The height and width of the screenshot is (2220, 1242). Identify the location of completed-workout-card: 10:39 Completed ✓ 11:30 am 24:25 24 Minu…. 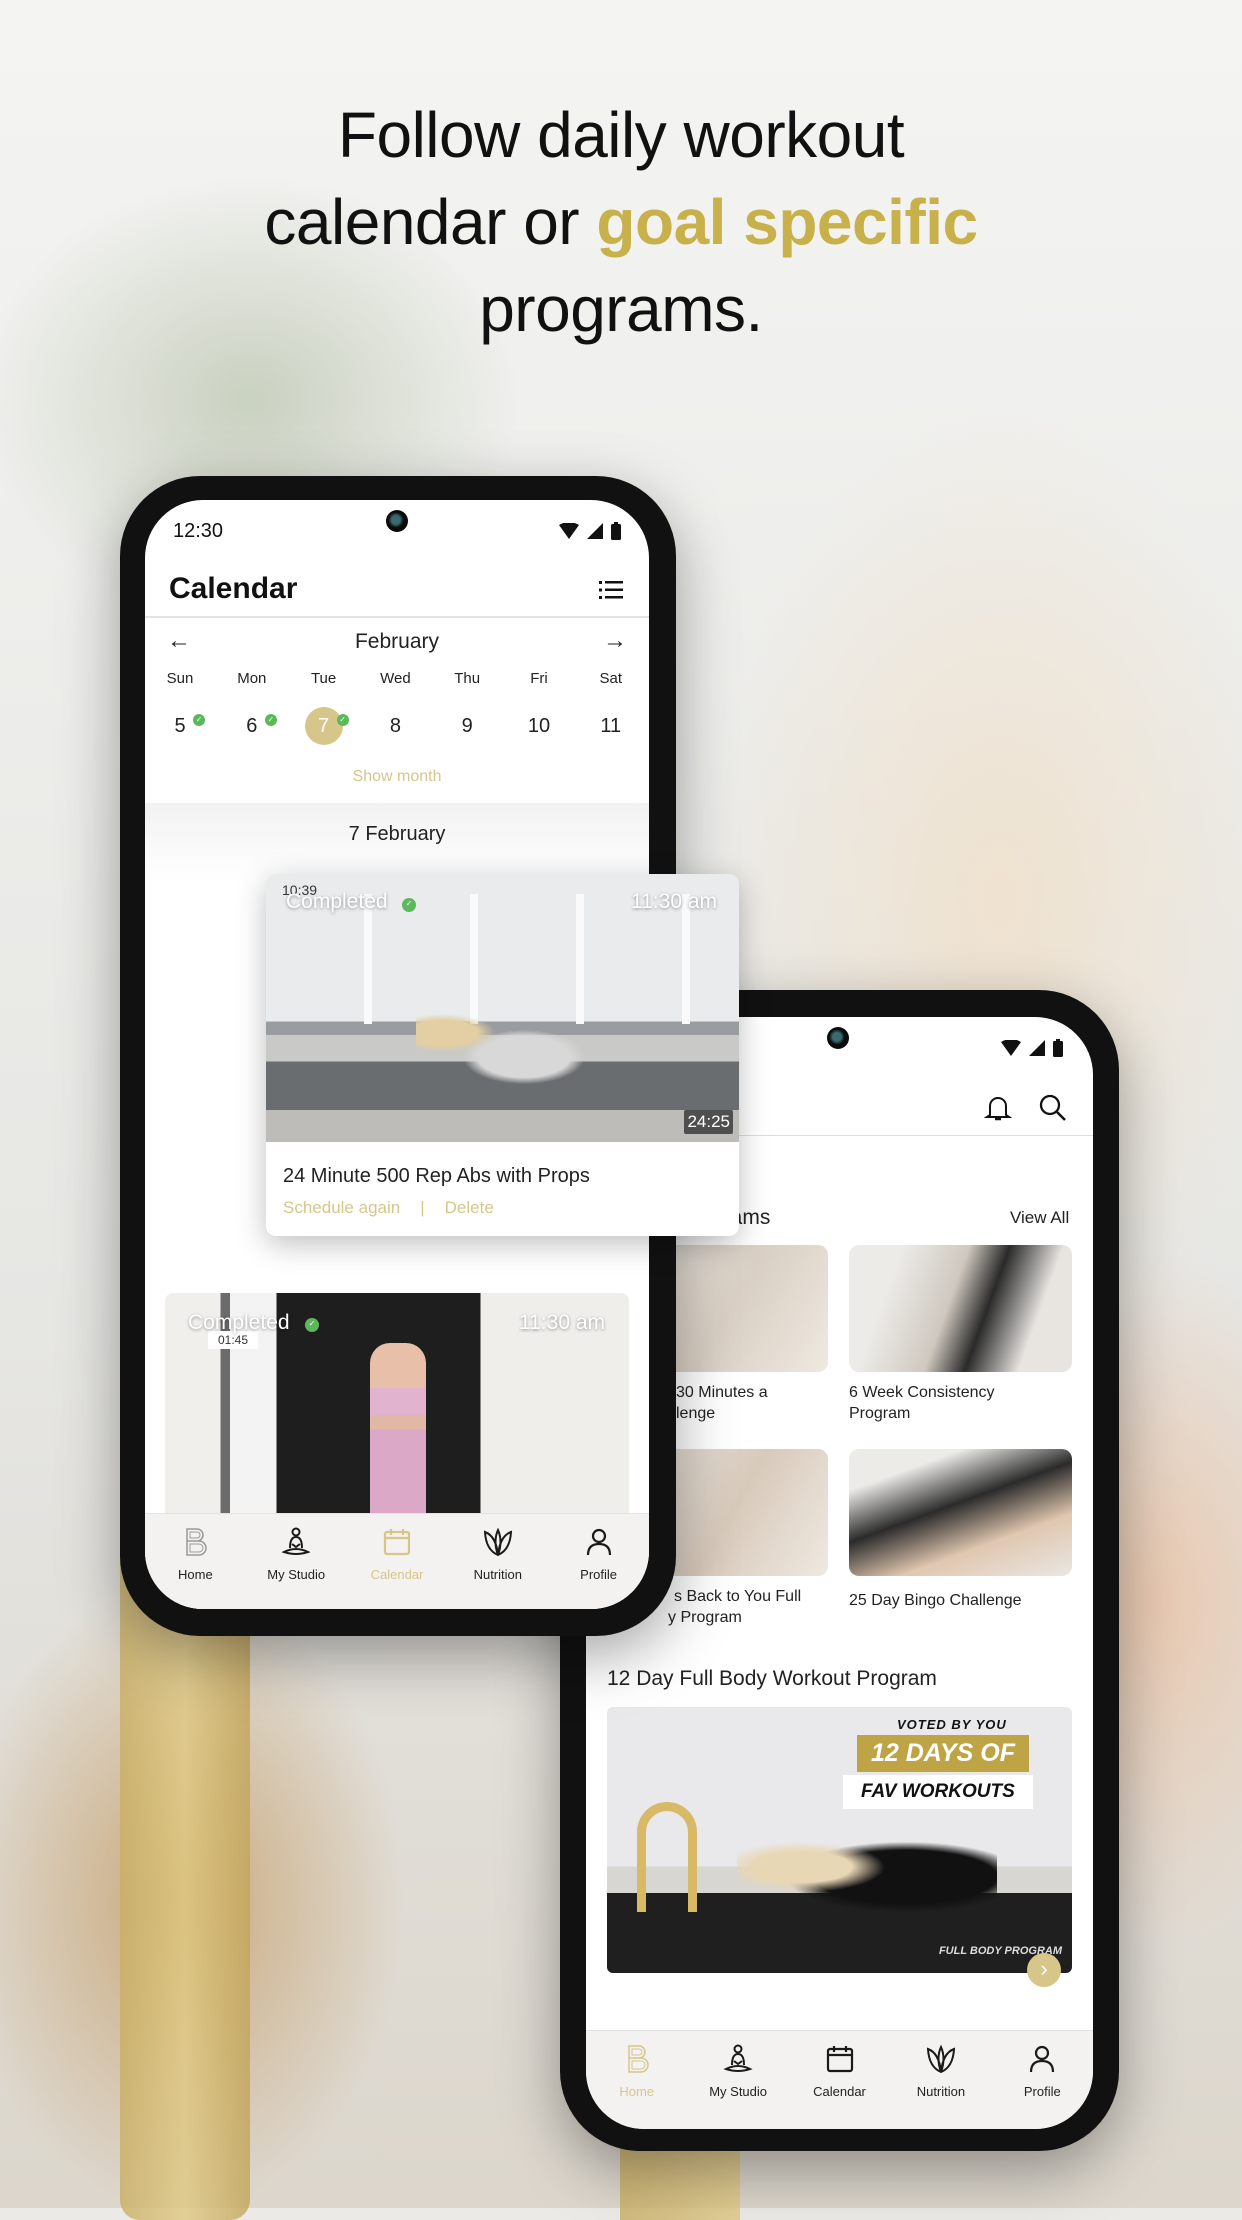
(502, 1055).